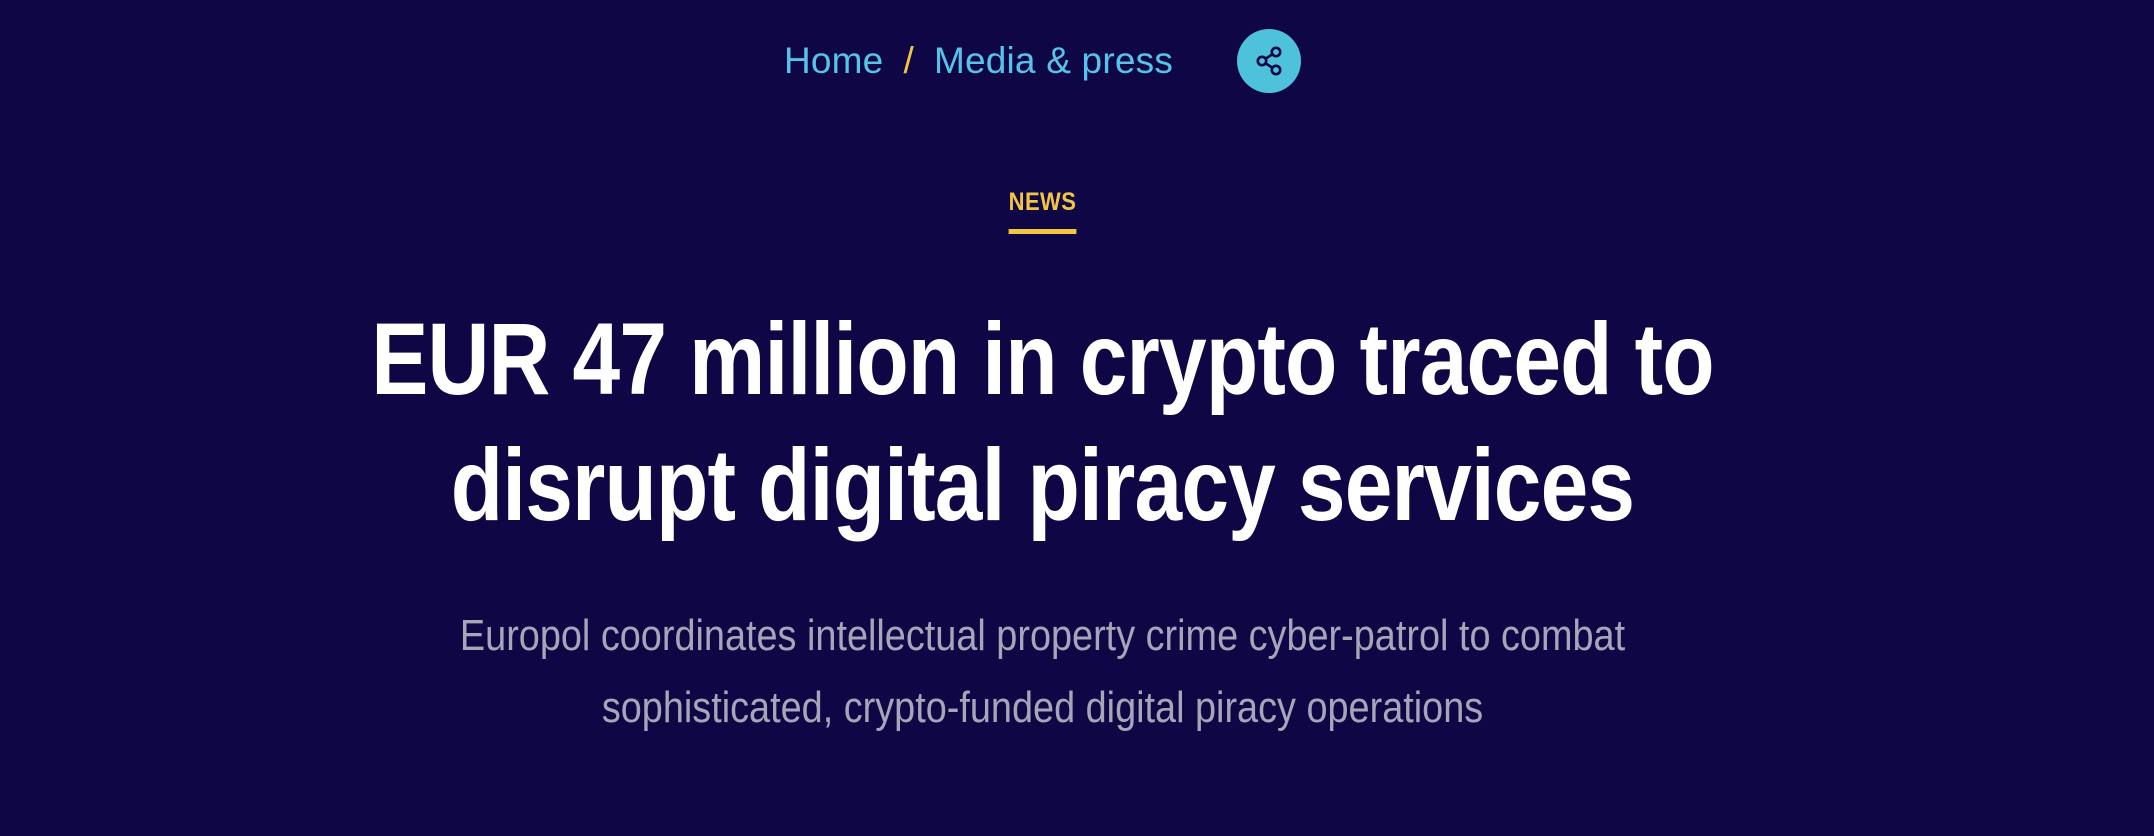 The height and width of the screenshot is (836, 2154). I want to click on breadcrumb-home-link: Home, so click(834, 61).